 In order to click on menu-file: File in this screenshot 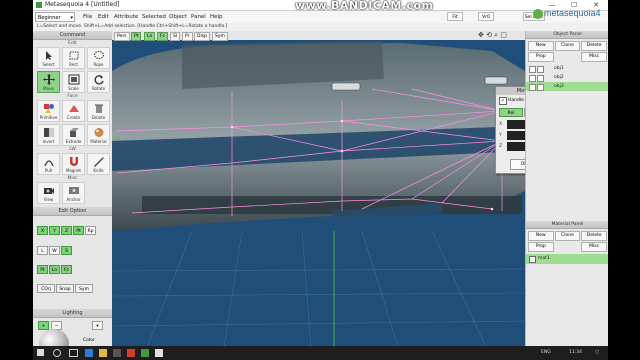, I will do `click(87, 17)`.